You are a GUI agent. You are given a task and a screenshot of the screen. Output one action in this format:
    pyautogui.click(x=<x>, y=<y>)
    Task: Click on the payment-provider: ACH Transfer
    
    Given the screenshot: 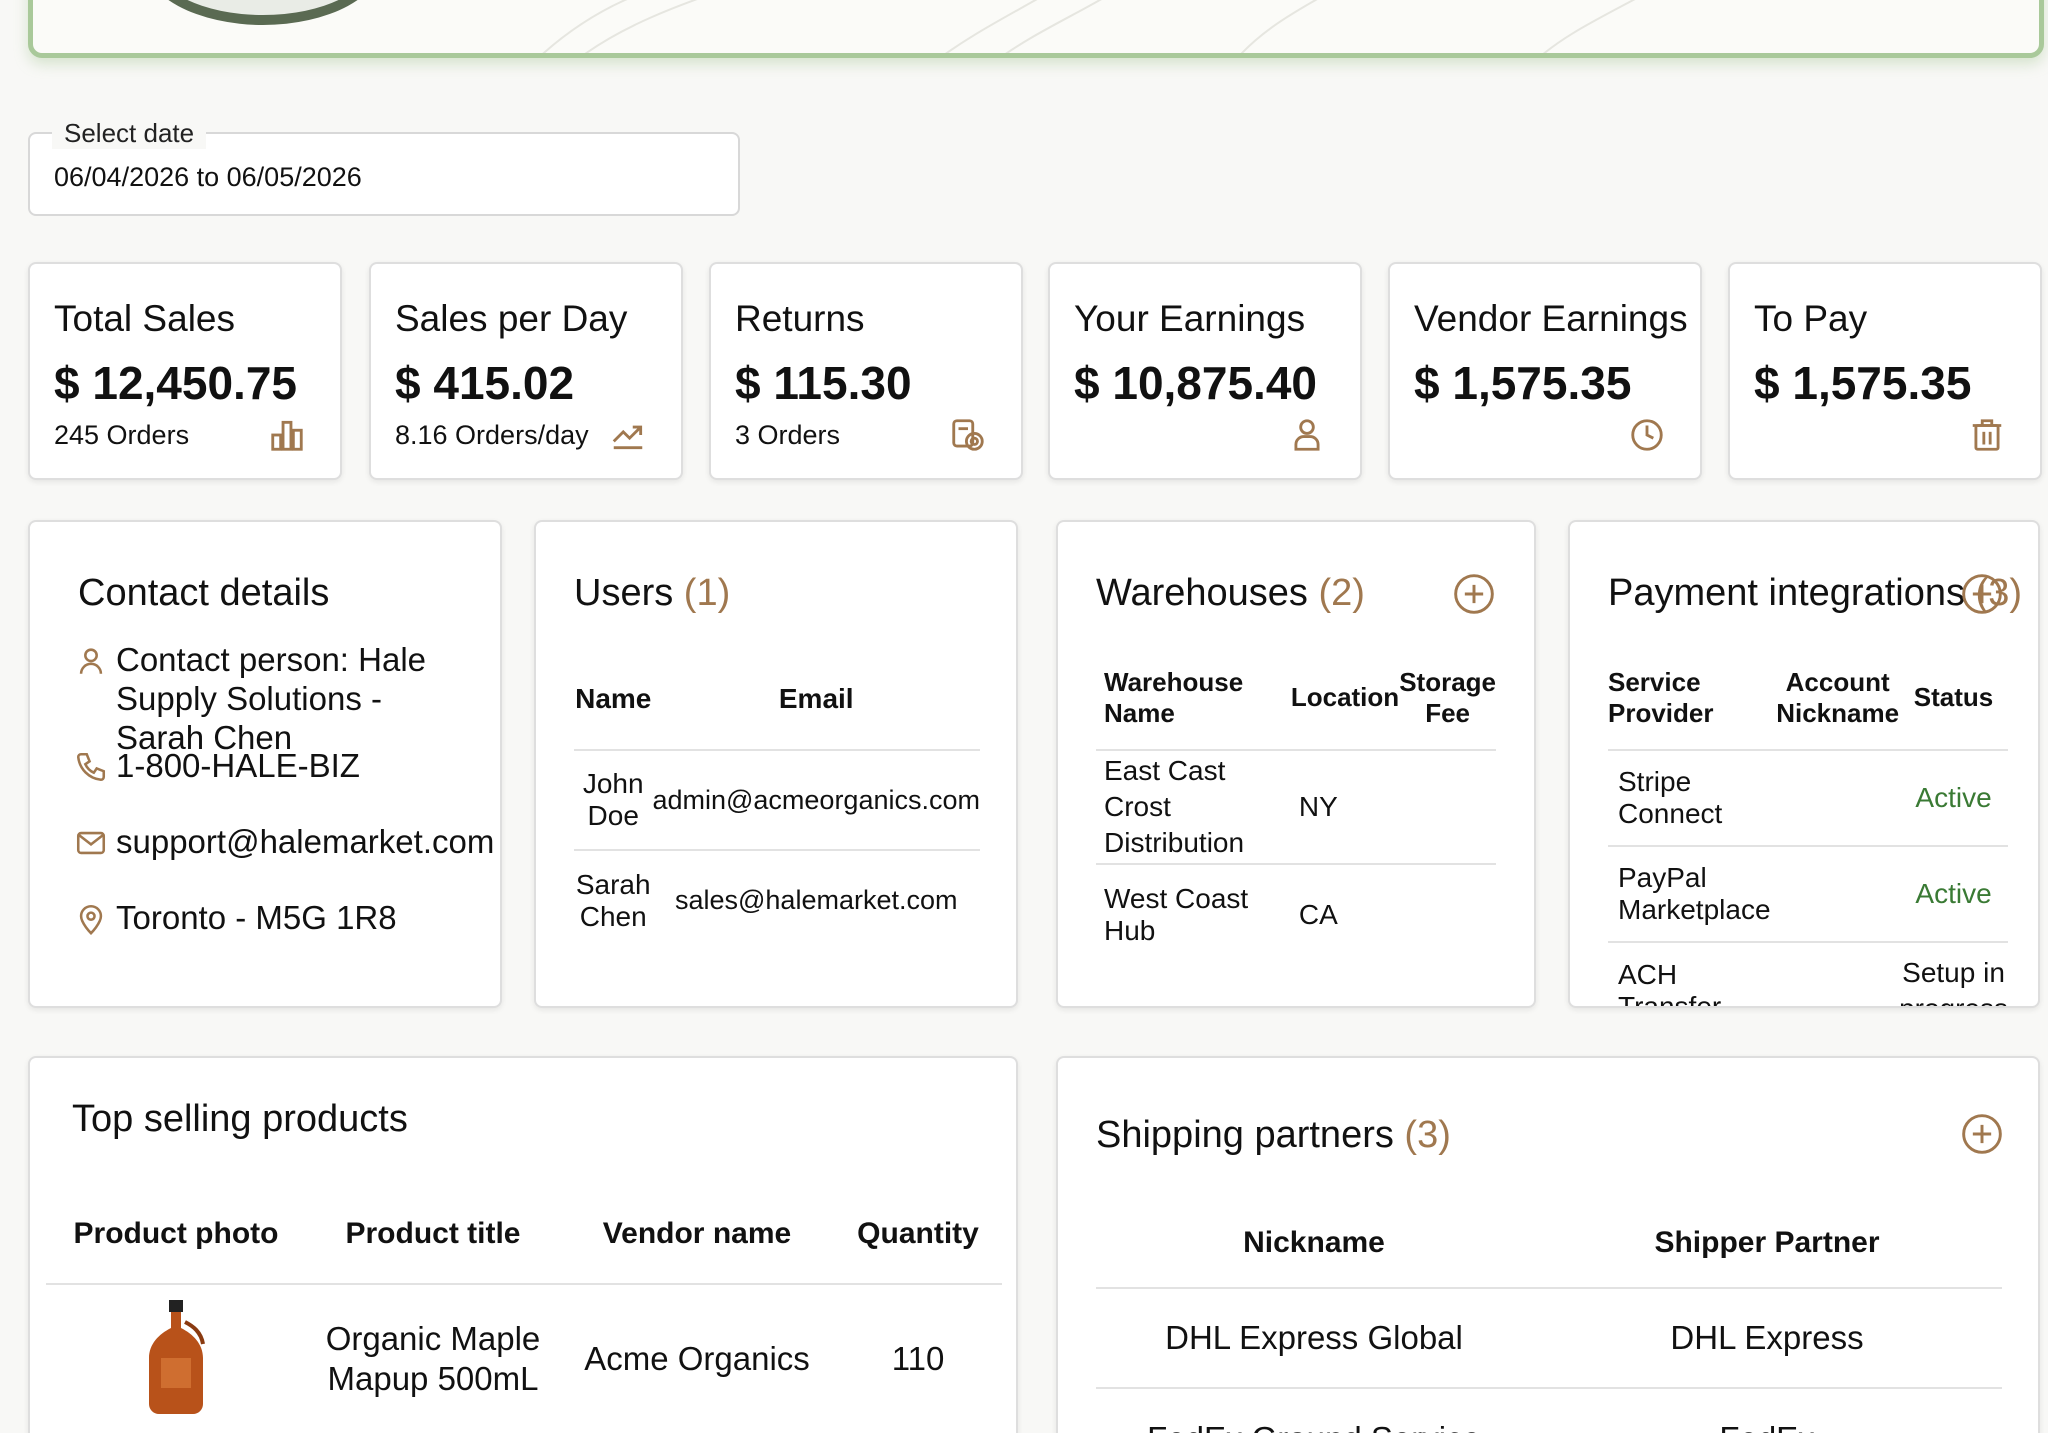 What is the action you would take?
    pyautogui.click(x=1670, y=983)
    